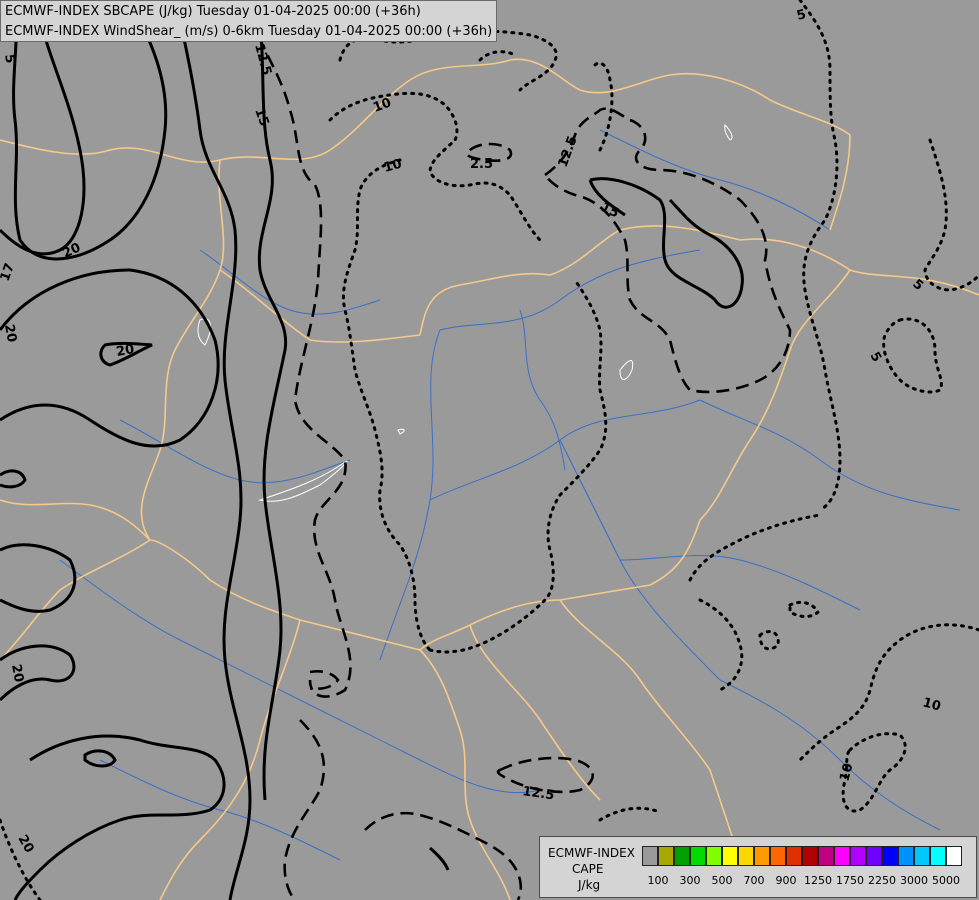 The width and height of the screenshot is (979, 900). Describe the element at coordinates (882, 880) in the screenshot. I see `legend-tick-label: 2250` at that location.